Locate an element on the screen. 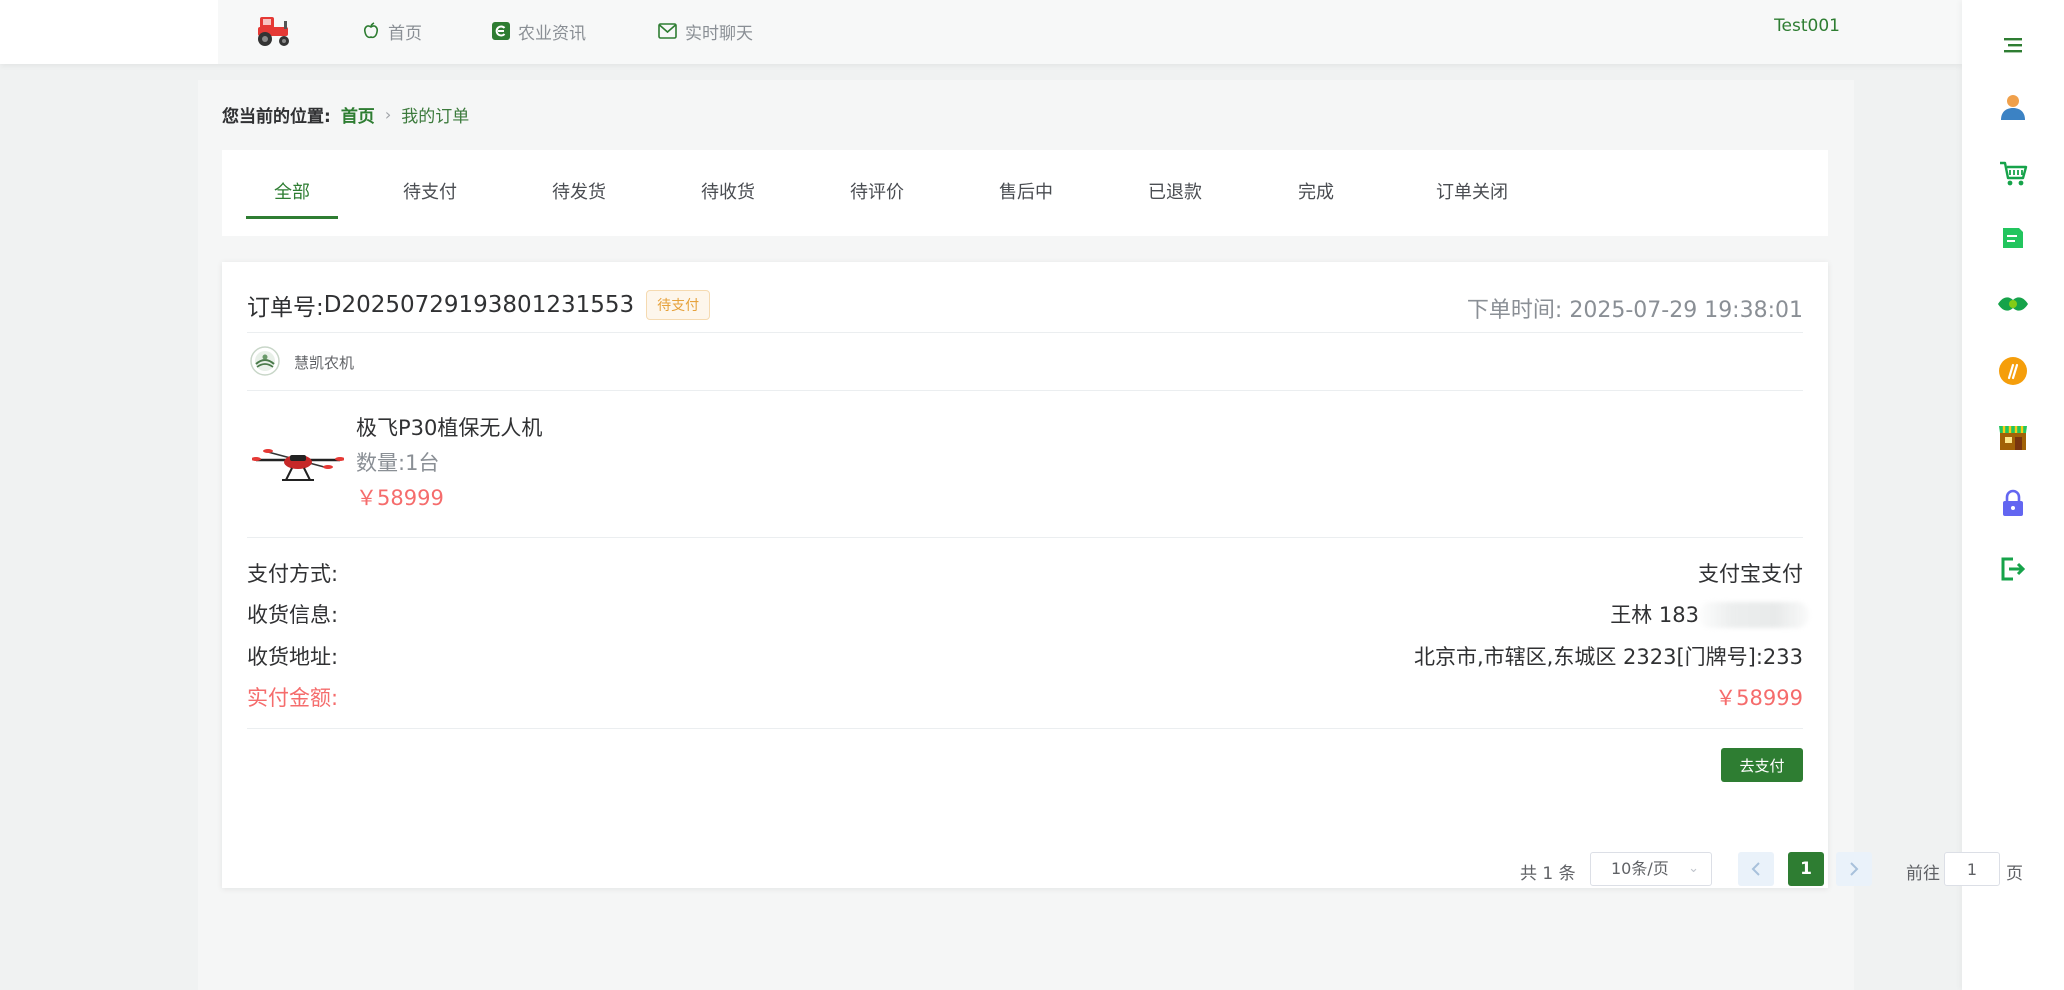 The image size is (2064, 990). breadcrumb-label: 您当前的位置: is located at coordinates (276, 117).